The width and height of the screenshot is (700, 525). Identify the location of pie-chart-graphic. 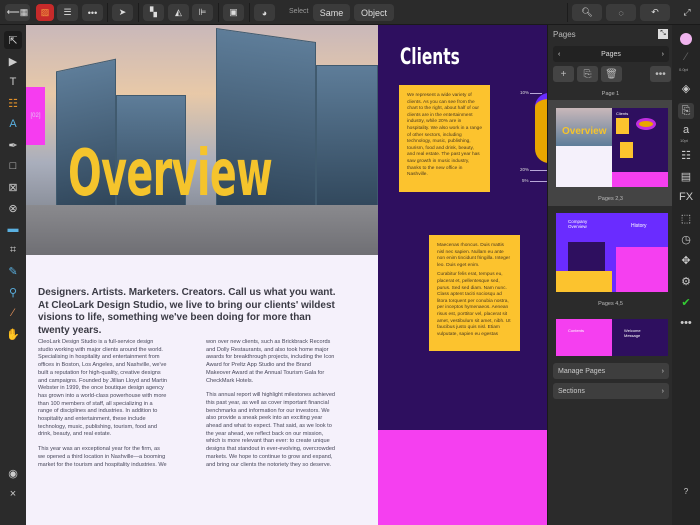
(541, 128).